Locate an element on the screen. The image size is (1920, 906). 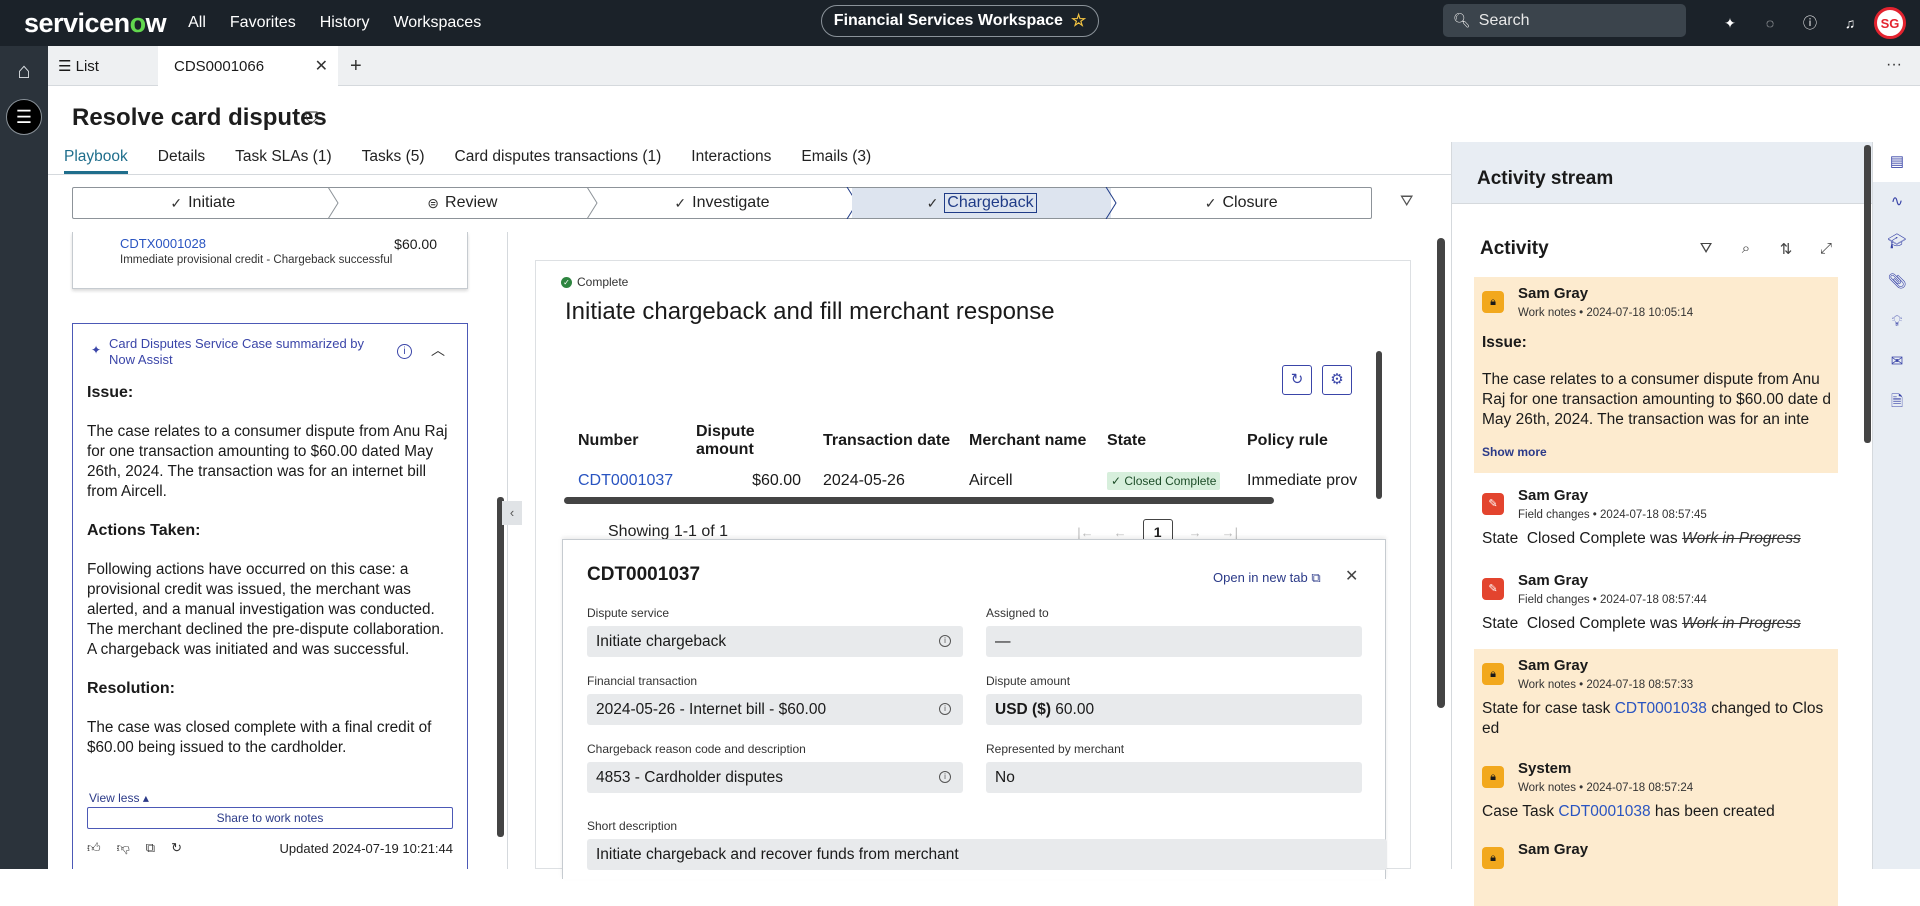
left-panel-scrollbar is located at coordinates (500, 667).